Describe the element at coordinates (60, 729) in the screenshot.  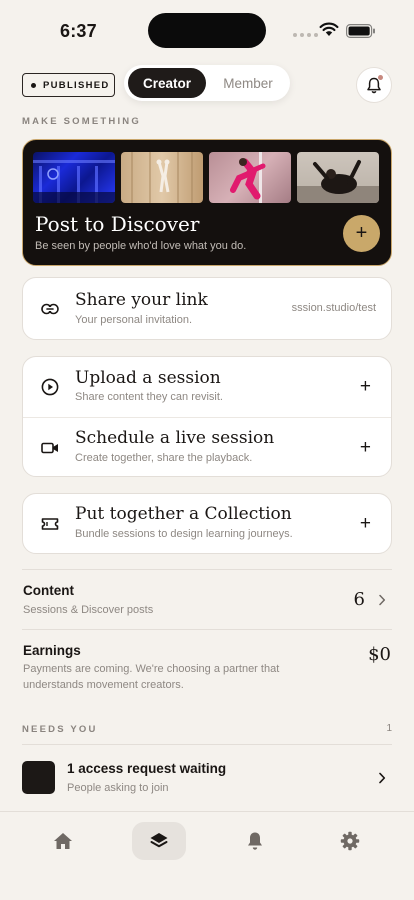
I see `needs-you-label: NEEDS YOU` at that location.